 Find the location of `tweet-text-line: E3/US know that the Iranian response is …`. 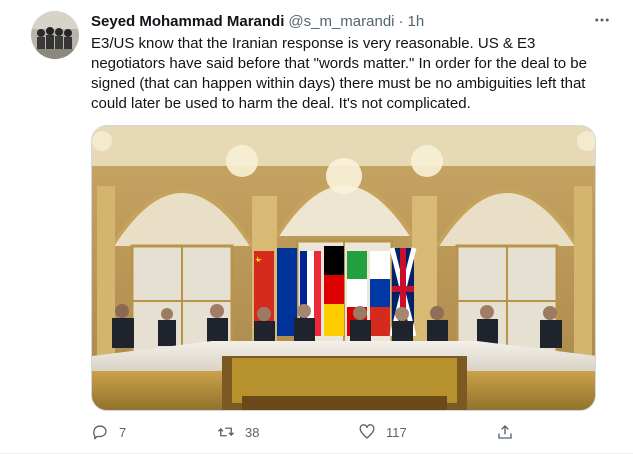

tweet-text-line: E3/US know that the Iranian response is … is located at coordinates (313, 43).